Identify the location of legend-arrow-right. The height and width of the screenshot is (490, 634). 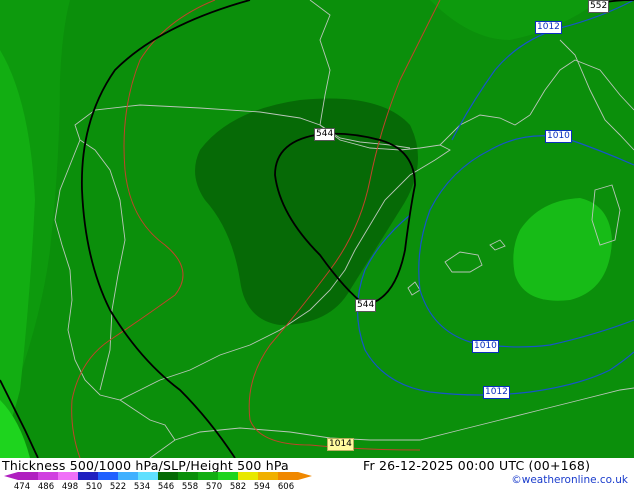
(305, 476).